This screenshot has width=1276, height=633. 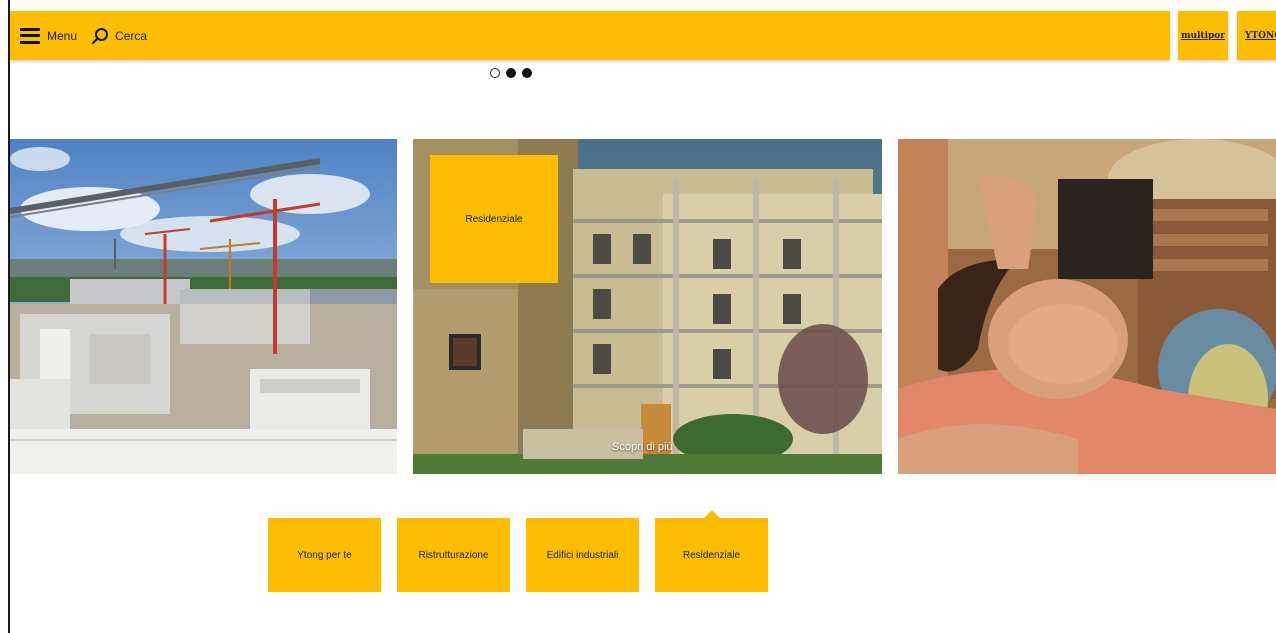 What do you see at coordinates (711, 555) in the screenshot?
I see `category-tile-residenziale: Residenziale` at bounding box center [711, 555].